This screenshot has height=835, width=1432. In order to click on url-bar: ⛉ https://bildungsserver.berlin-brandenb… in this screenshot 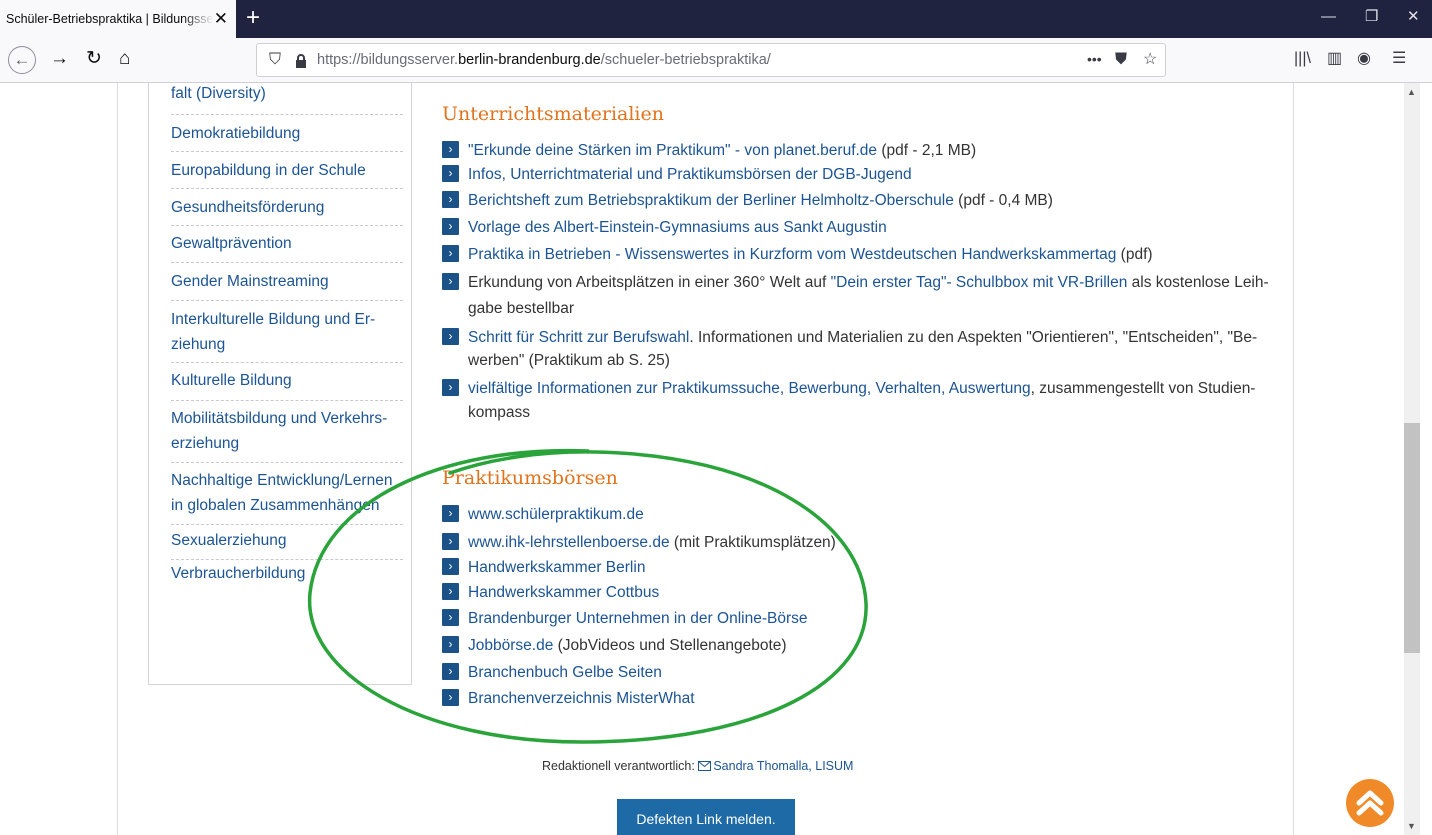, I will do `click(711, 60)`.